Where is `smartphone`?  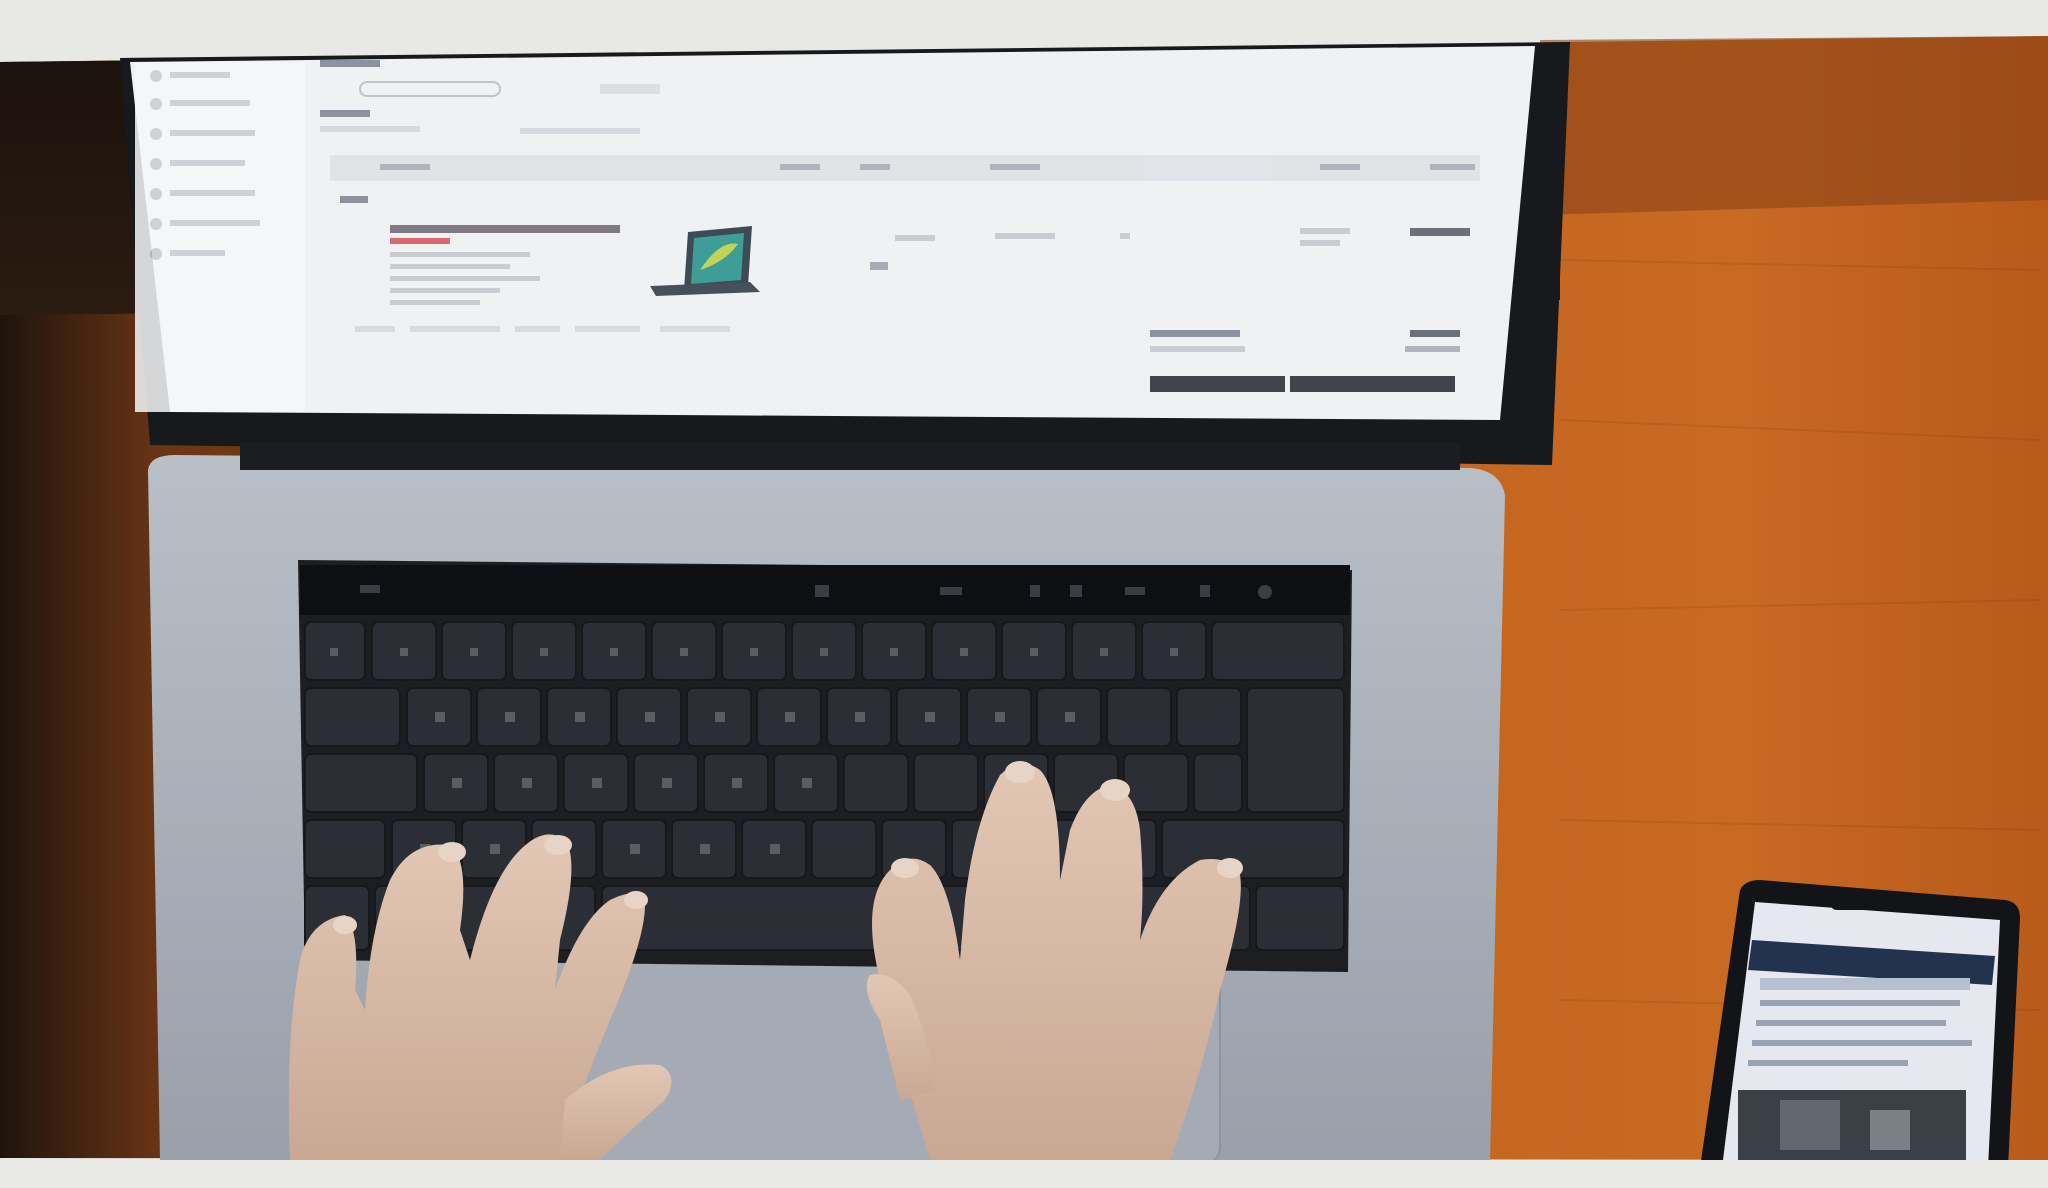 smartphone is located at coordinates (1860, 1024).